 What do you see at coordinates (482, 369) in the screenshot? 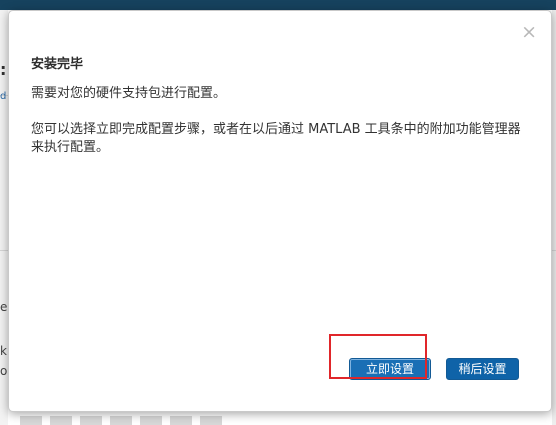
I see `setup-later-button: 稍后设置` at bounding box center [482, 369].